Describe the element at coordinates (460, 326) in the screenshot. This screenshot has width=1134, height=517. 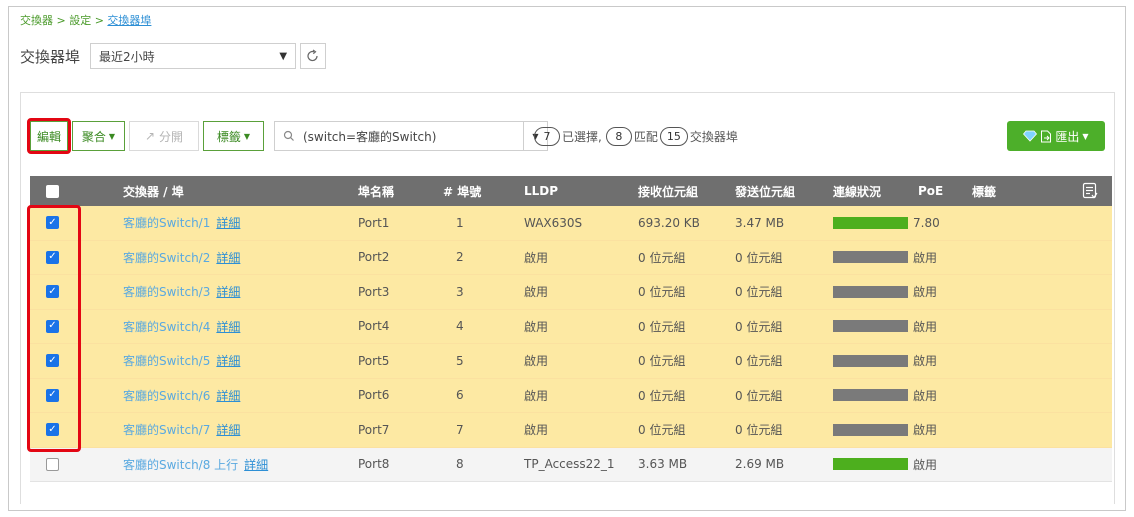
I see `port-no-cell: 4` at that location.